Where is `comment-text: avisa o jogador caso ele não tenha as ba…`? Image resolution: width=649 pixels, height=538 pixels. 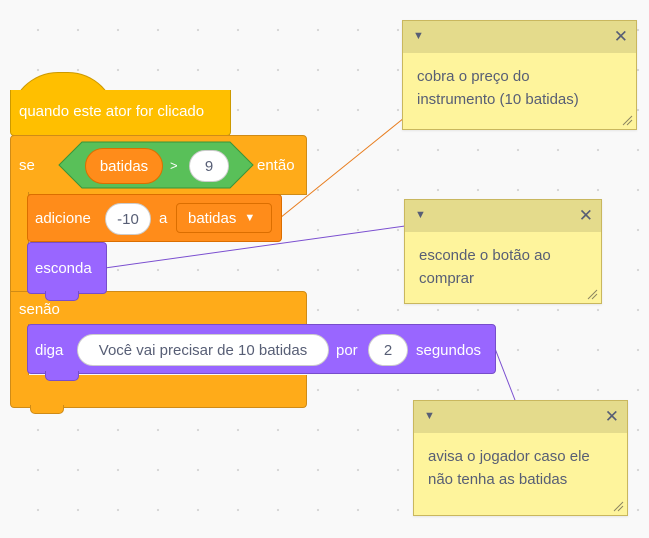 comment-text: avisa o jogador caso ele não tenha as ba… is located at coordinates (520, 468).